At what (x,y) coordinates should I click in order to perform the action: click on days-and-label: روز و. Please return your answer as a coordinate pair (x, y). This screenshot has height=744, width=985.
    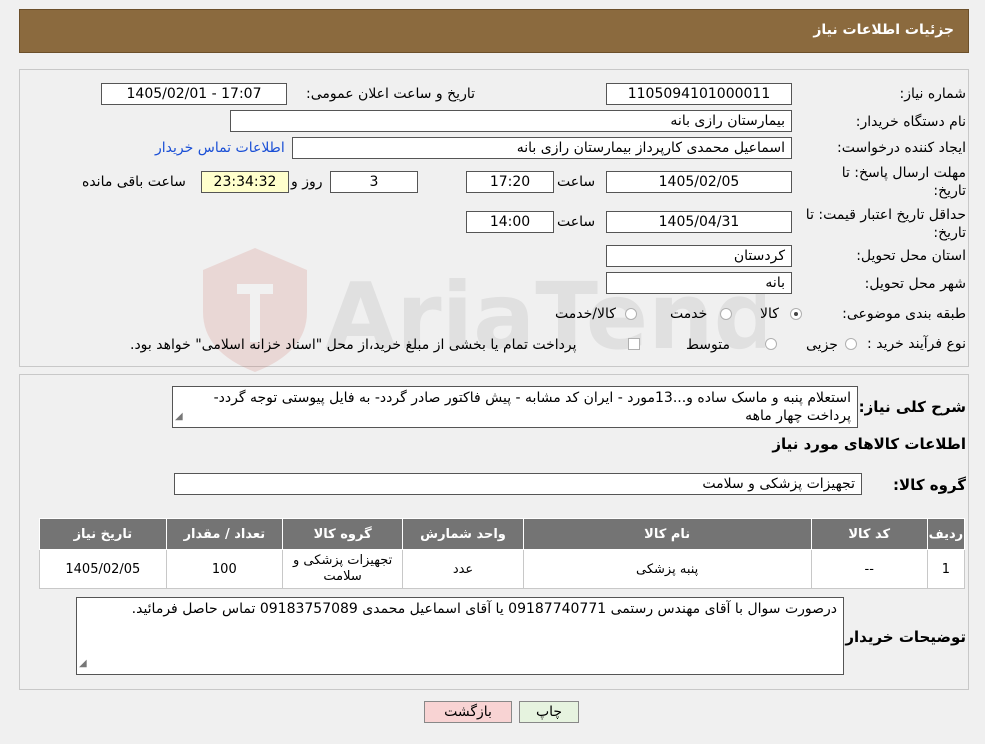
    Looking at the image, I should click on (307, 182).